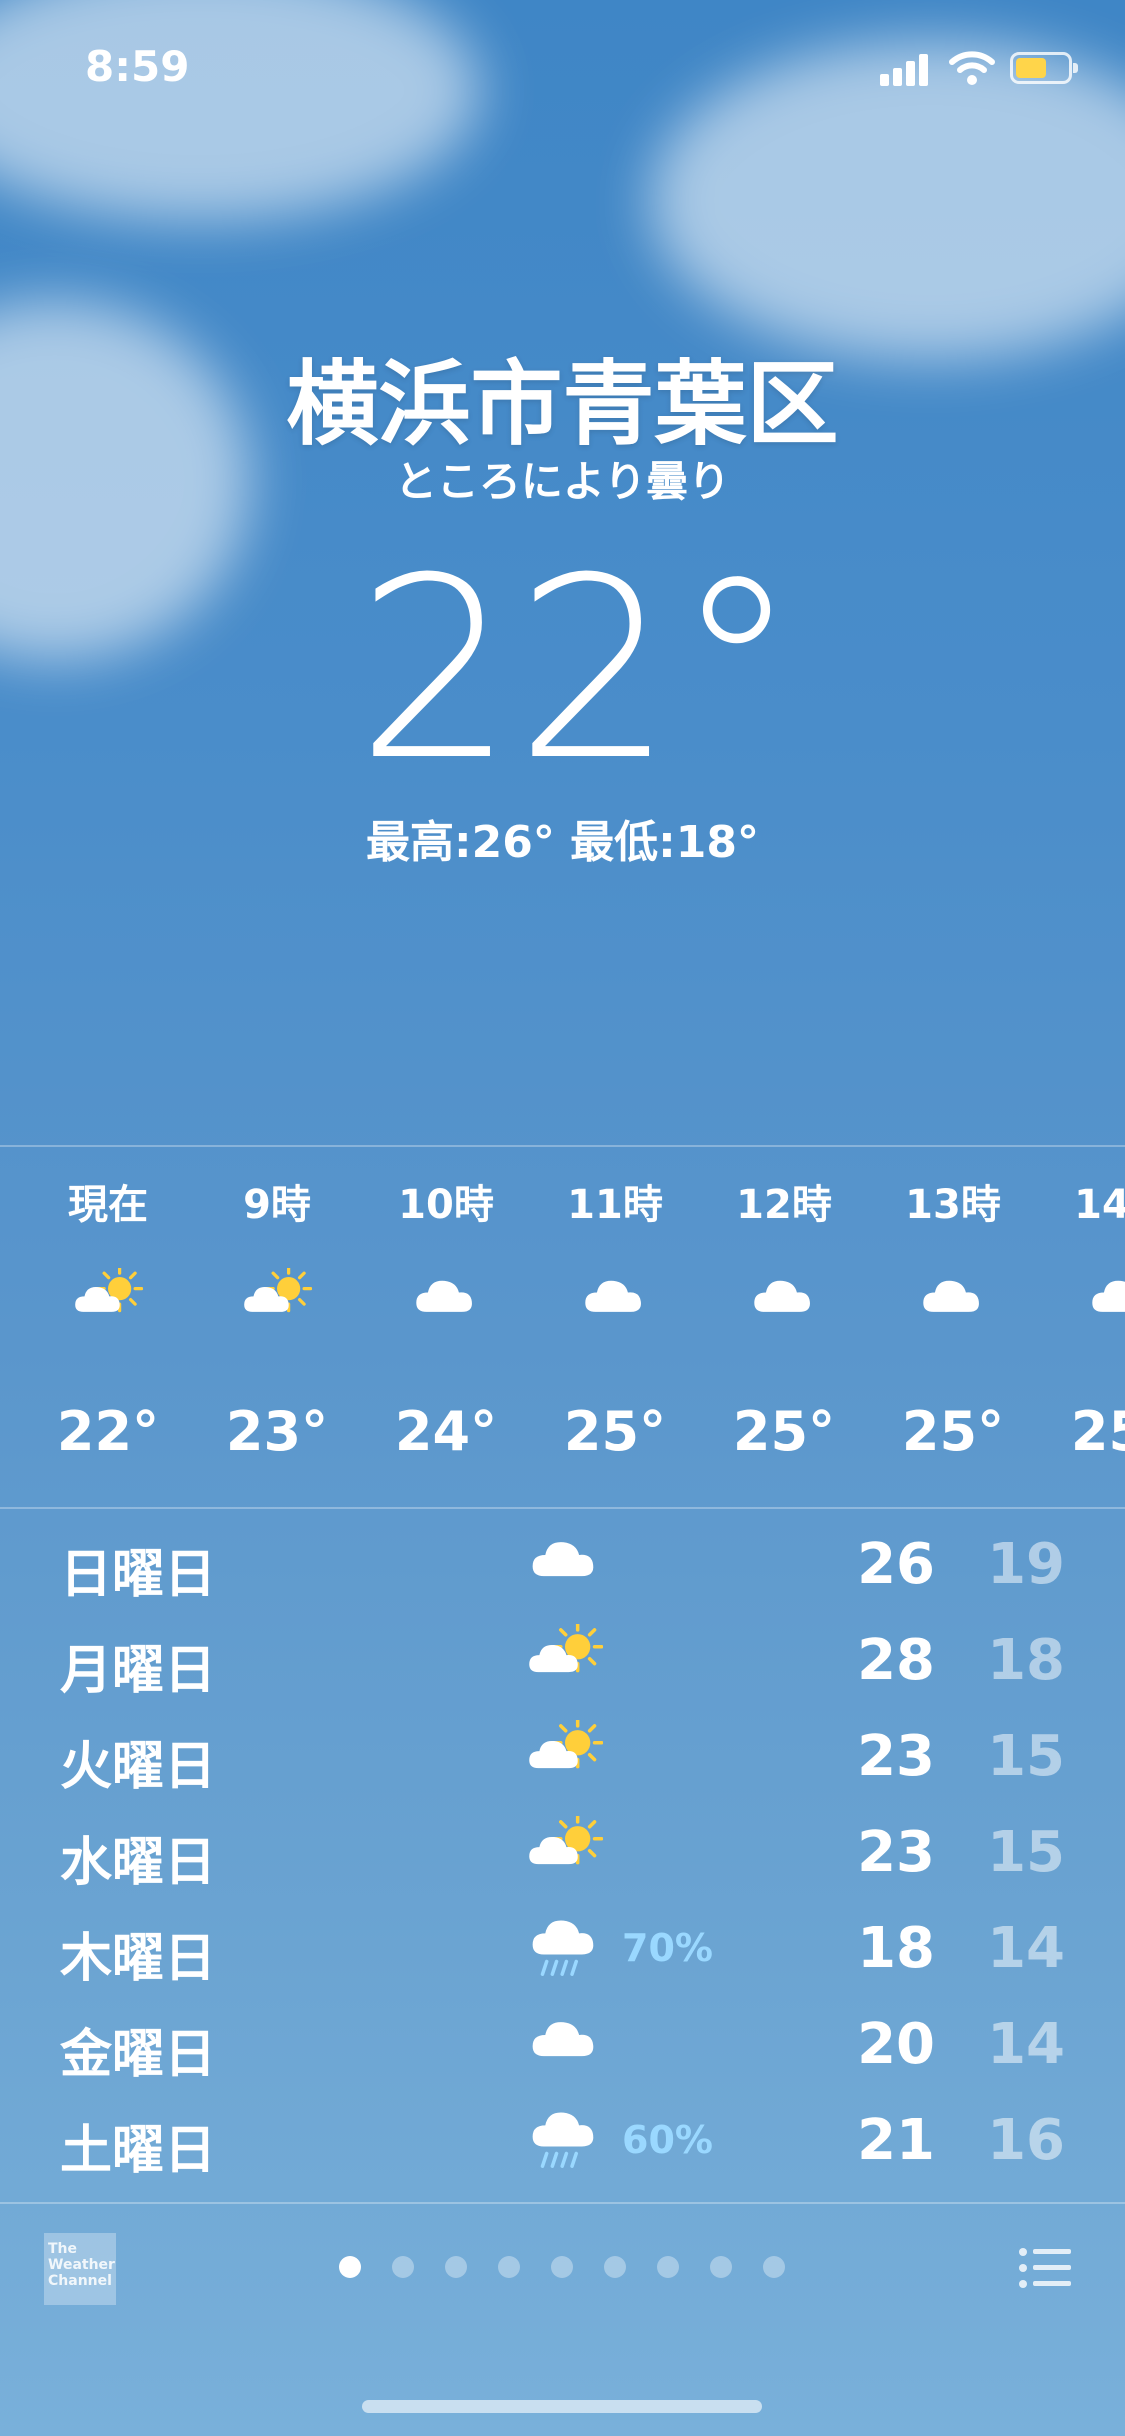  Describe the element at coordinates (137, 66) in the screenshot. I see `status-time: 8:59` at that location.